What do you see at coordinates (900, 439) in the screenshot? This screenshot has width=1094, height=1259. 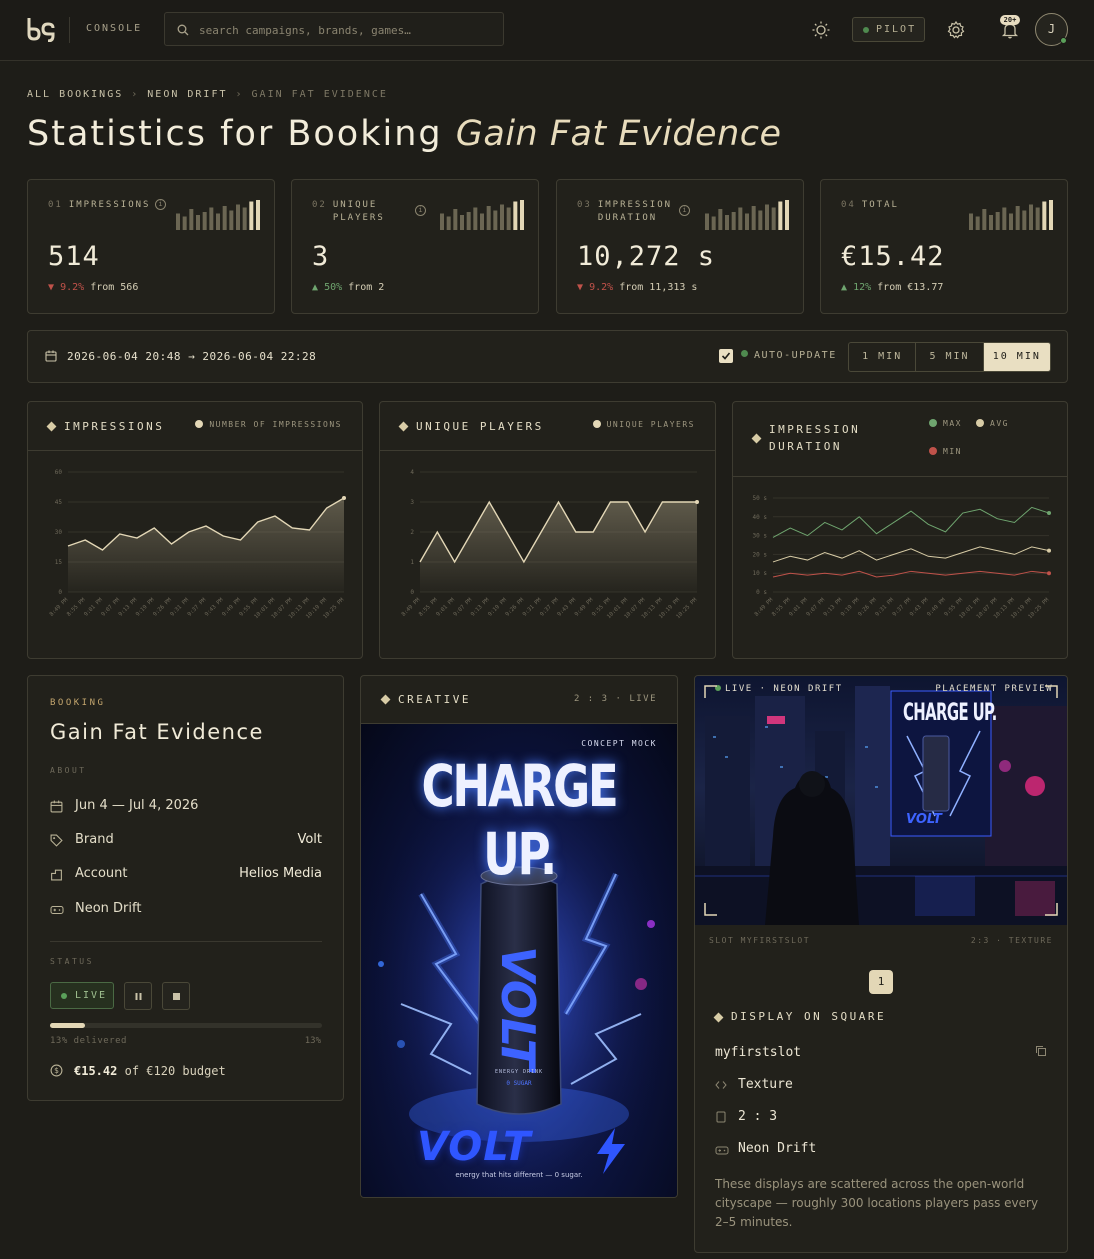 I see `chart-header: IMPRESSION DURATION MAX AVG MIN` at bounding box center [900, 439].